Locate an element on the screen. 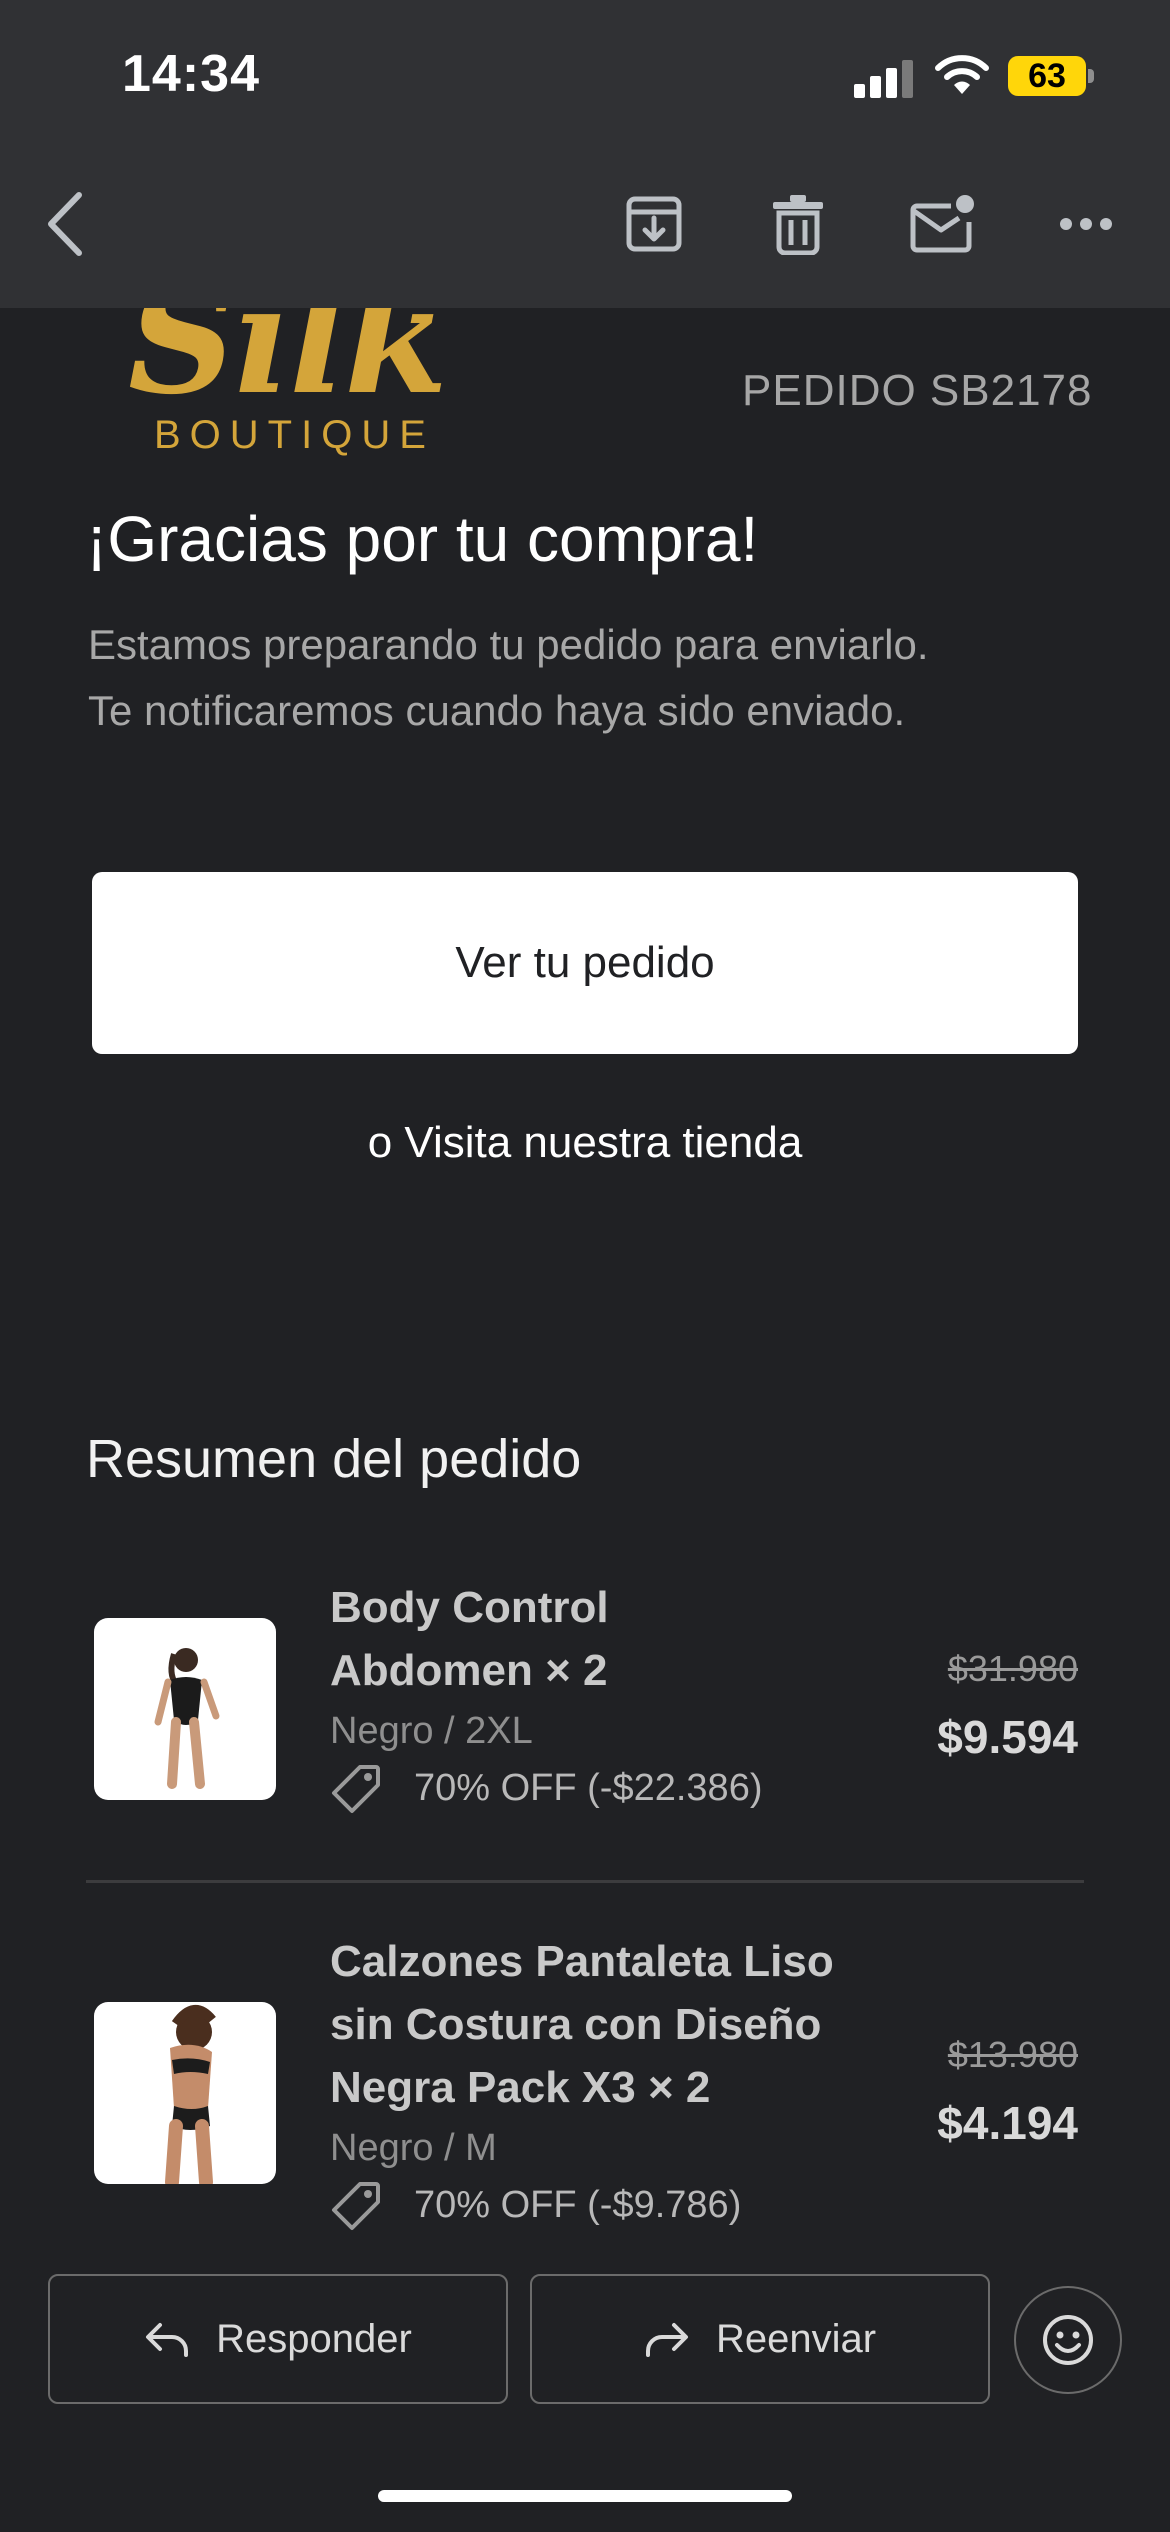  item-name-line-1: Body Control is located at coordinates (469, 1607).